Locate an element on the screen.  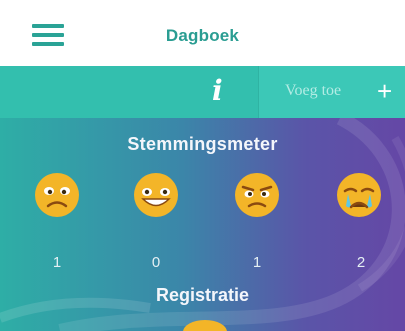
mood-count-happy: 0 is located at coordinates (156, 262).